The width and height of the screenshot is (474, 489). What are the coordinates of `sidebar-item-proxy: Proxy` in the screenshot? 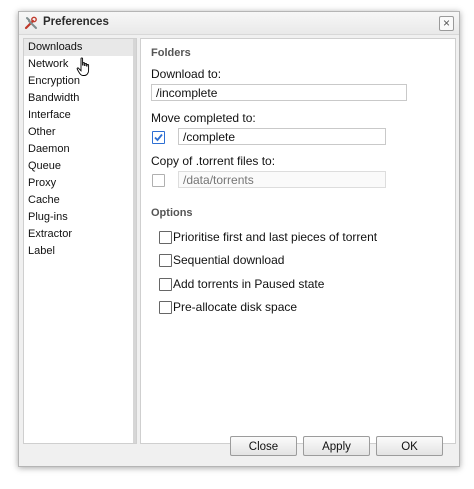 It's located at (80, 183).